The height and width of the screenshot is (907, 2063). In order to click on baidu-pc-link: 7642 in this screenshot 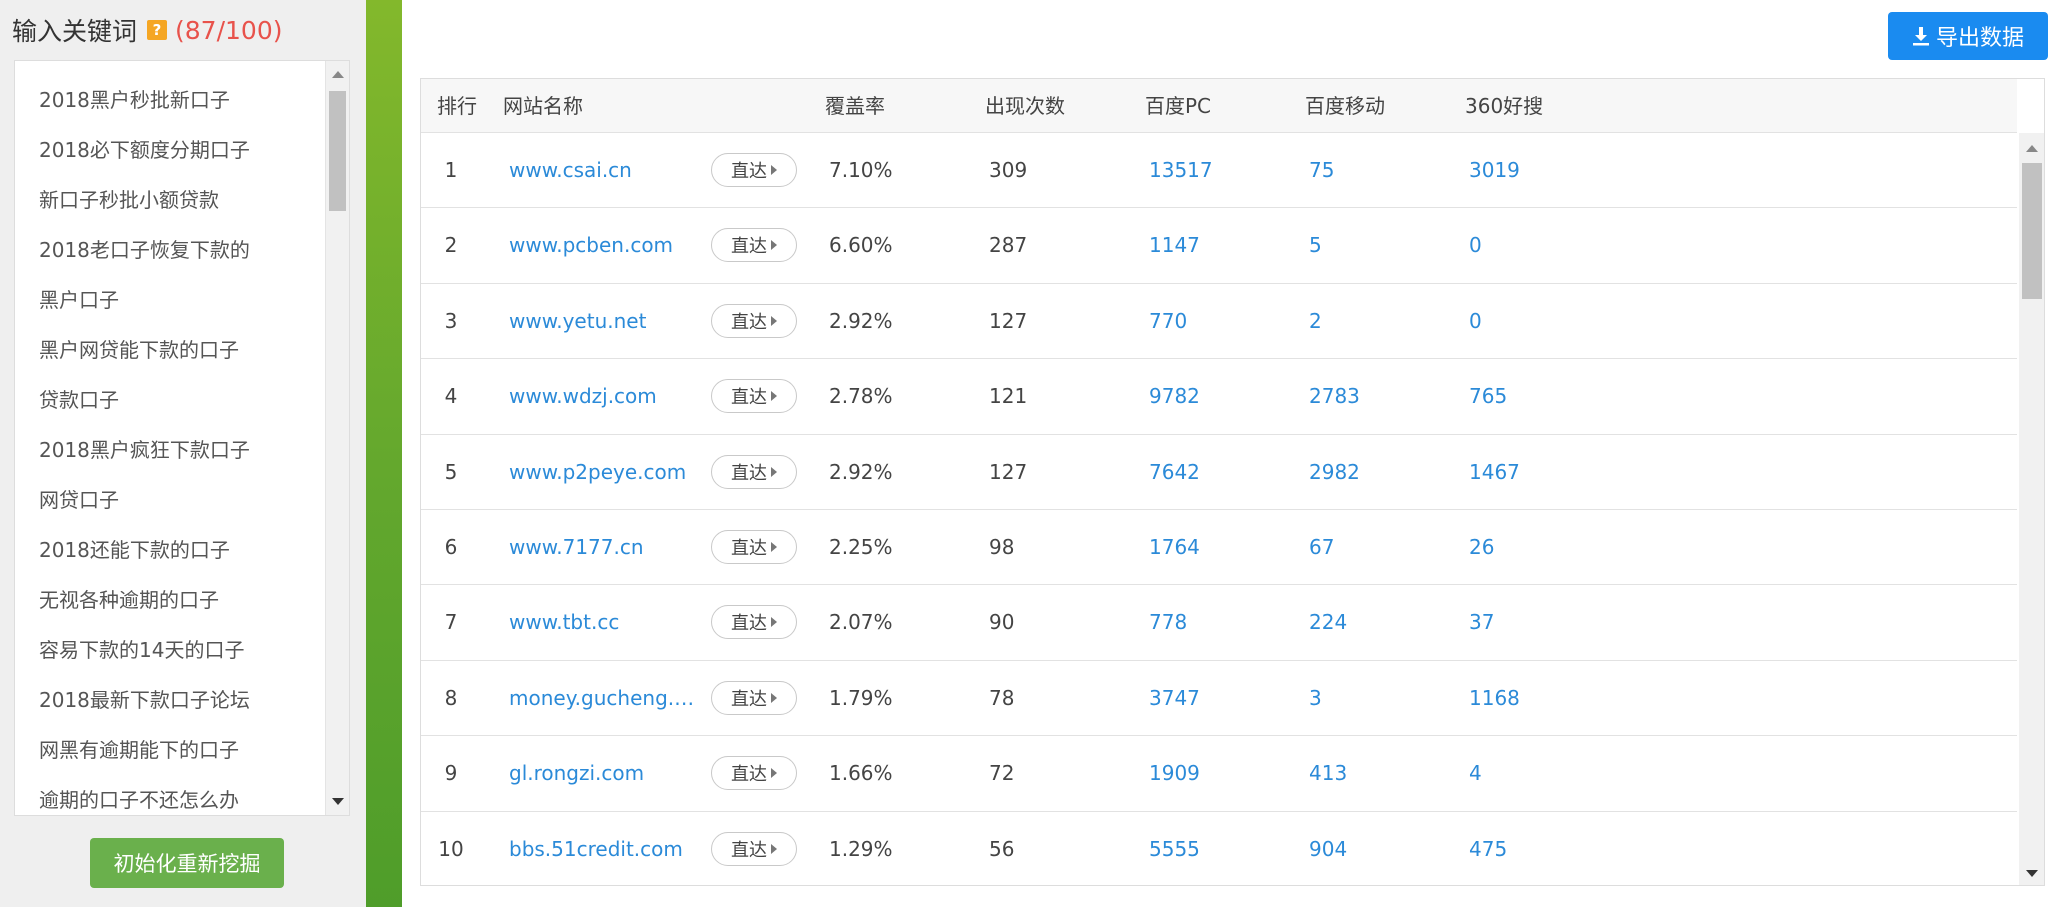, I will do `click(1174, 472)`.